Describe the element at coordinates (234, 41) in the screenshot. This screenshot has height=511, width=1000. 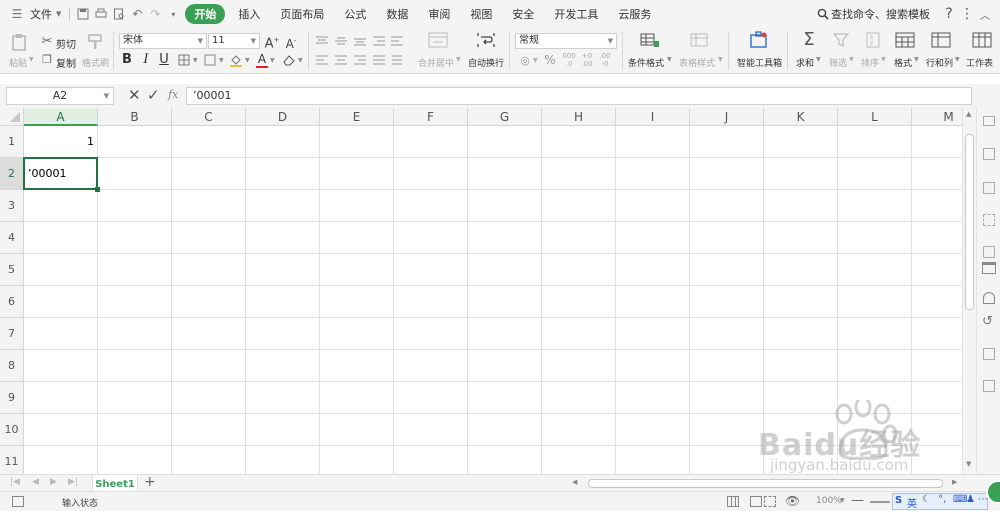
I see `font-size-select: 11 ▼` at that location.